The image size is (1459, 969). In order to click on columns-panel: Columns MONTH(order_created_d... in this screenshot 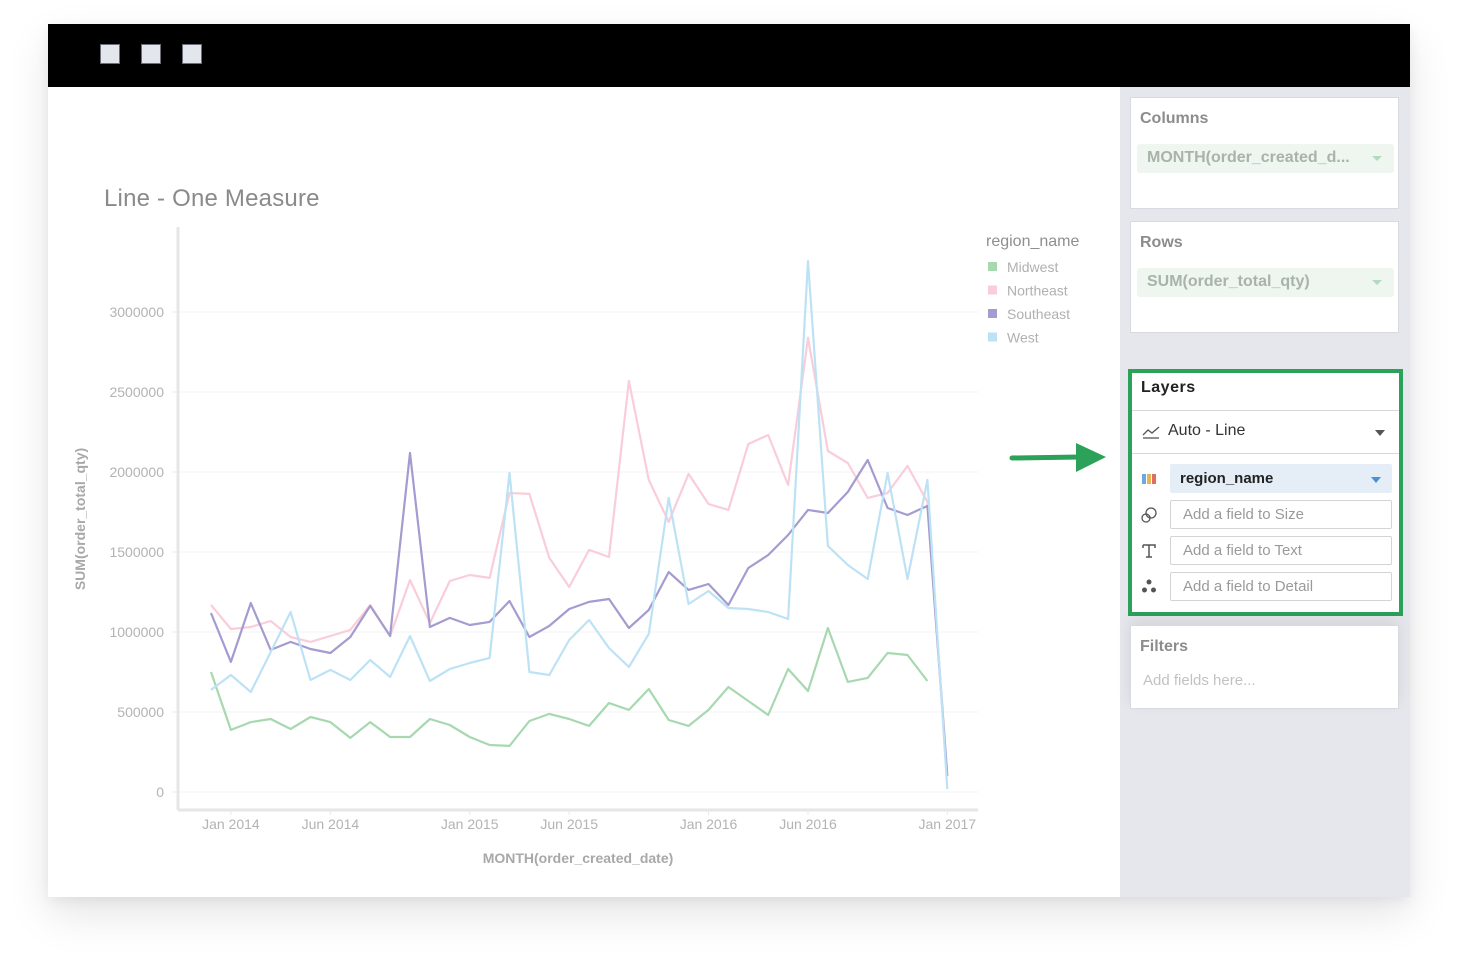, I will do `click(1264, 153)`.